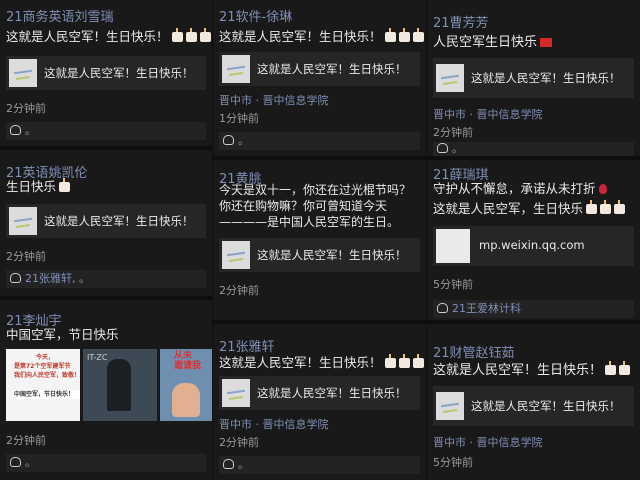 The width and height of the screenshot is (640, 480). What do you see at coordinates (533, 309) in the screenshot?
I see `likes-bar: 21王爱林计科` at bounding box center [533, 309].